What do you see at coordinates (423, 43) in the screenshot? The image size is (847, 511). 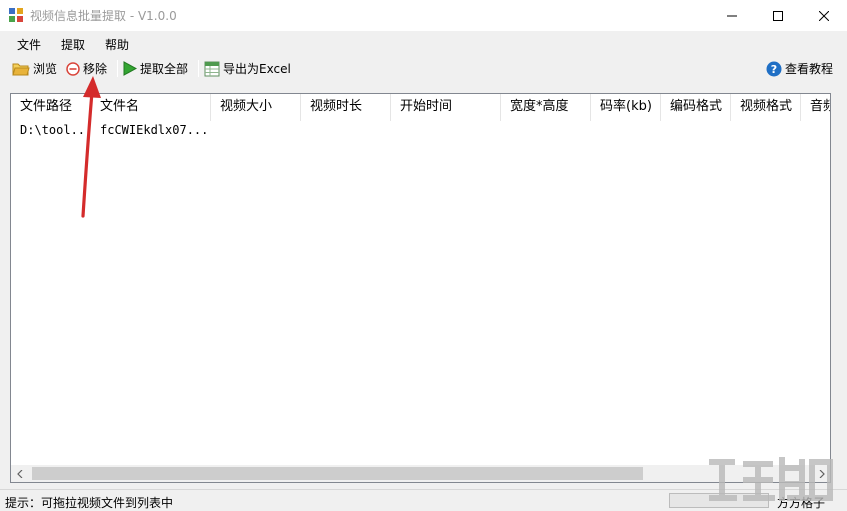 I see `menu-bar: 文件 提取 帮助` at bounding box center [423, 43].